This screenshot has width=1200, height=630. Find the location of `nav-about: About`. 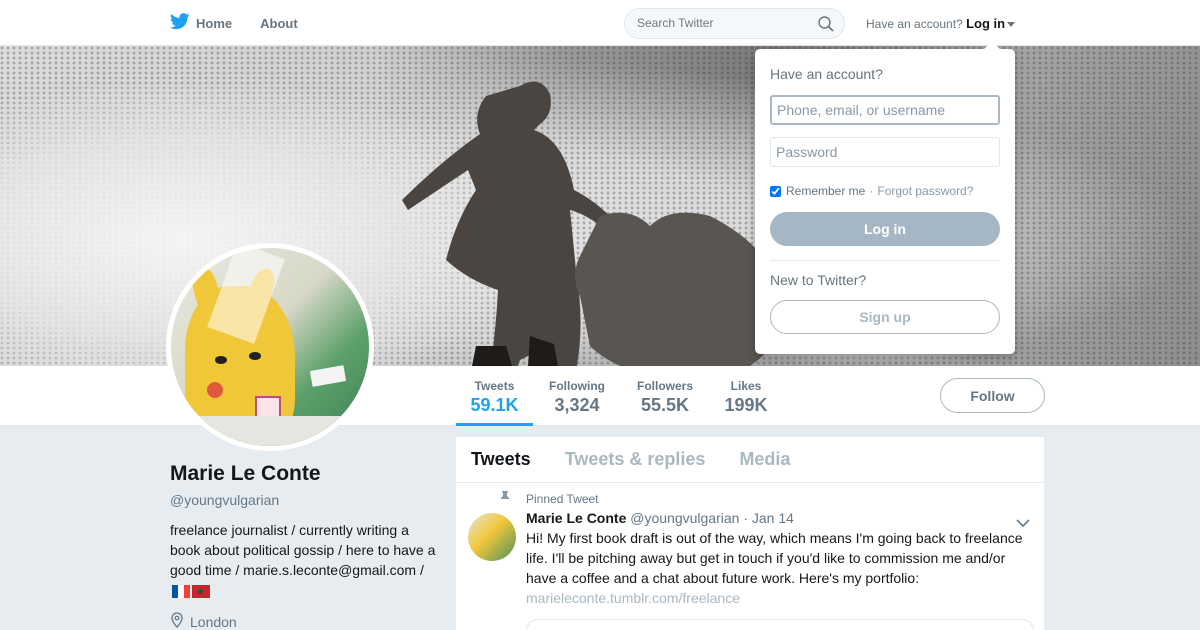

nav-about: About is located at coordinates (279, 23).